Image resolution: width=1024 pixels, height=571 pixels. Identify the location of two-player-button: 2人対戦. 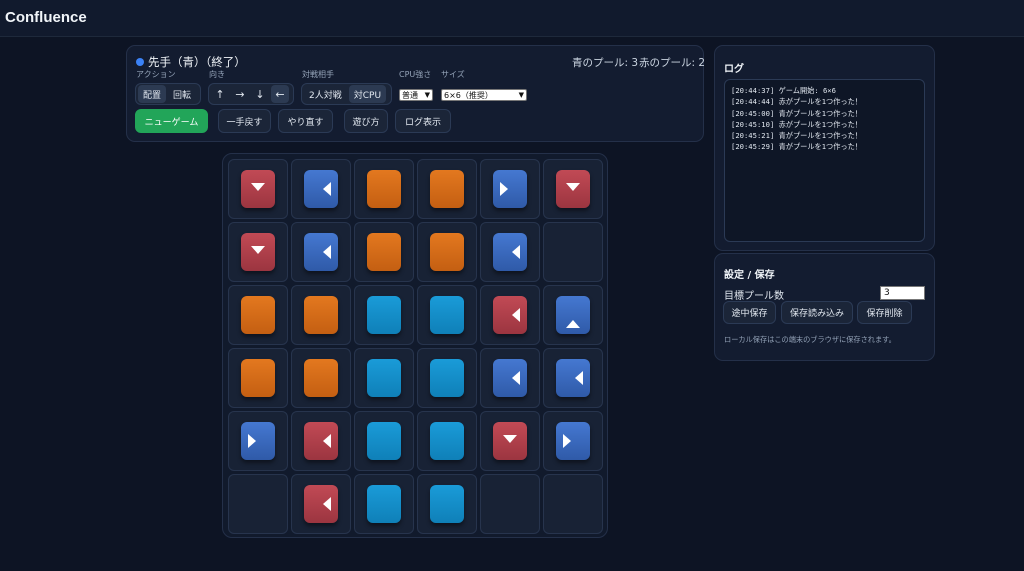
(325, 94).